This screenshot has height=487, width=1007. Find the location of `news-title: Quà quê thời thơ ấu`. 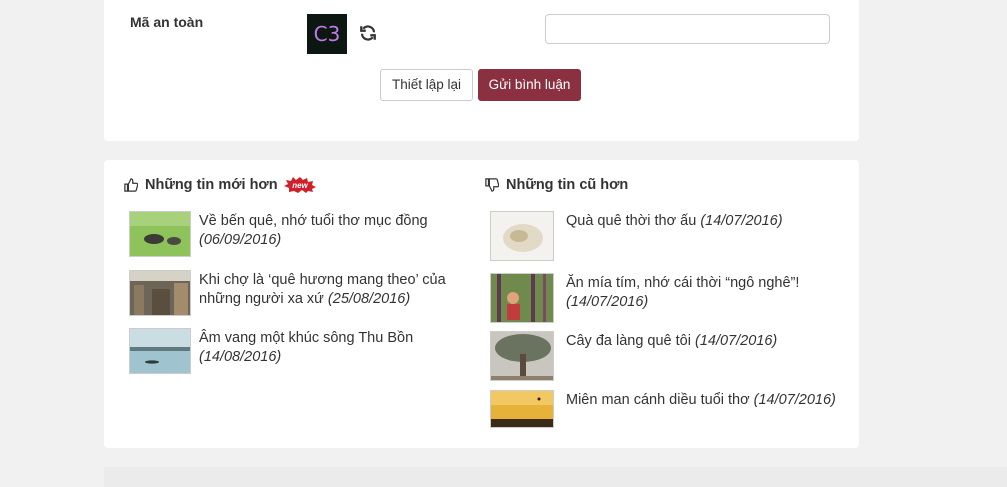

news-title: Quà quê thời thơ ấu is located at coordinates (631, 221).